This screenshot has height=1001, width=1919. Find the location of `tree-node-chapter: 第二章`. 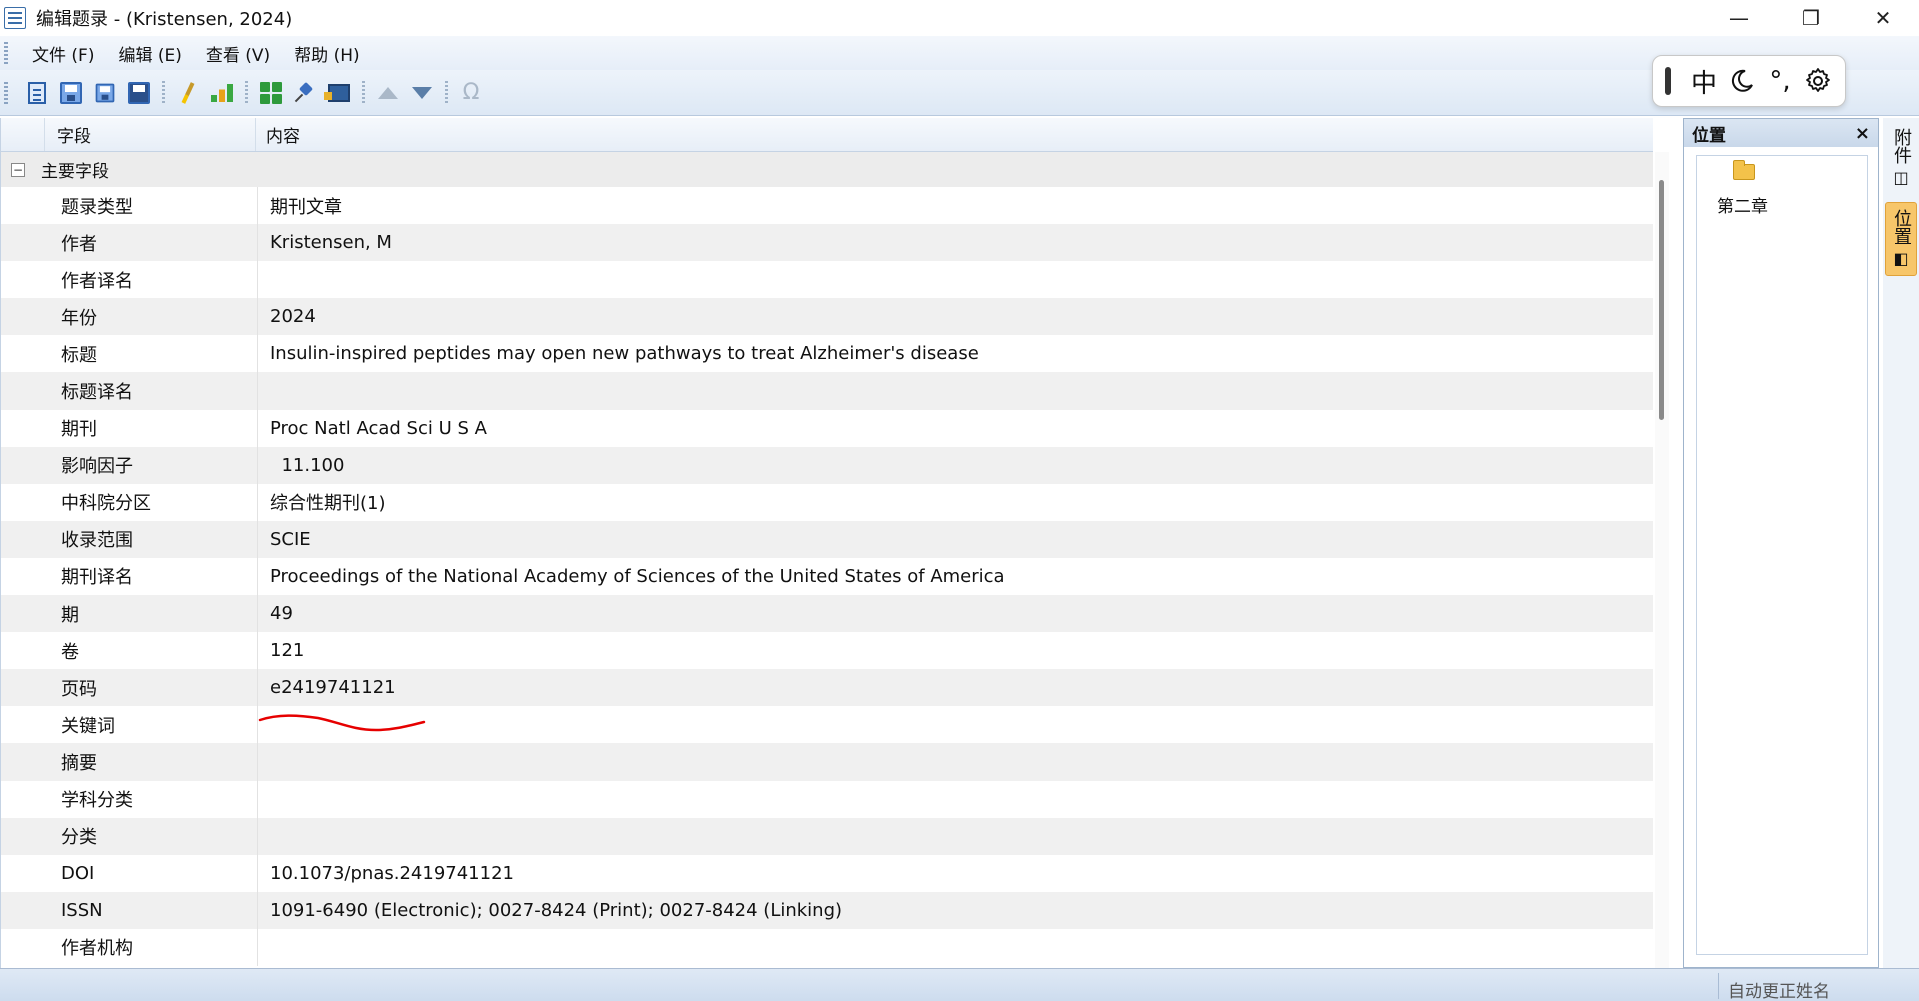

tree-node-chapter: 第二章 is located at coordinates (1742, 204).